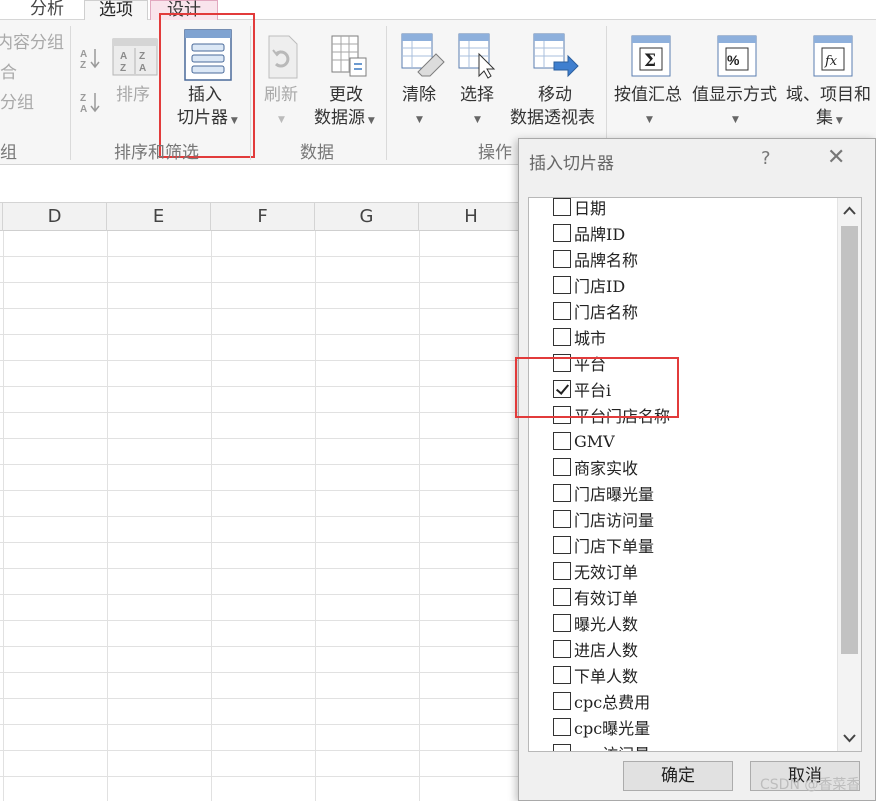 Image resolution: width=876 pixels, height=801 pixels. What do you see at coordinates (651, 56) in the screenshot?
I see `summarize-values-icon: Σ` at bounding box center [651, 56].